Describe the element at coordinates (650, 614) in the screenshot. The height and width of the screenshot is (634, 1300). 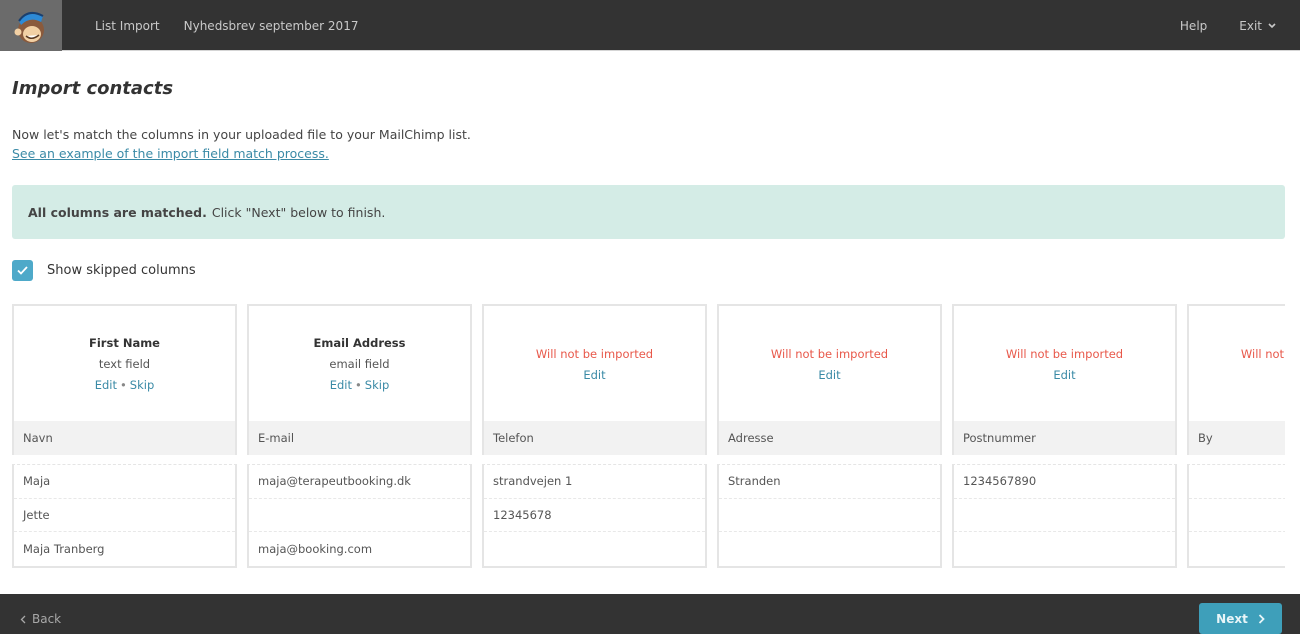
I see `footer-bar: Back Next` at that location.